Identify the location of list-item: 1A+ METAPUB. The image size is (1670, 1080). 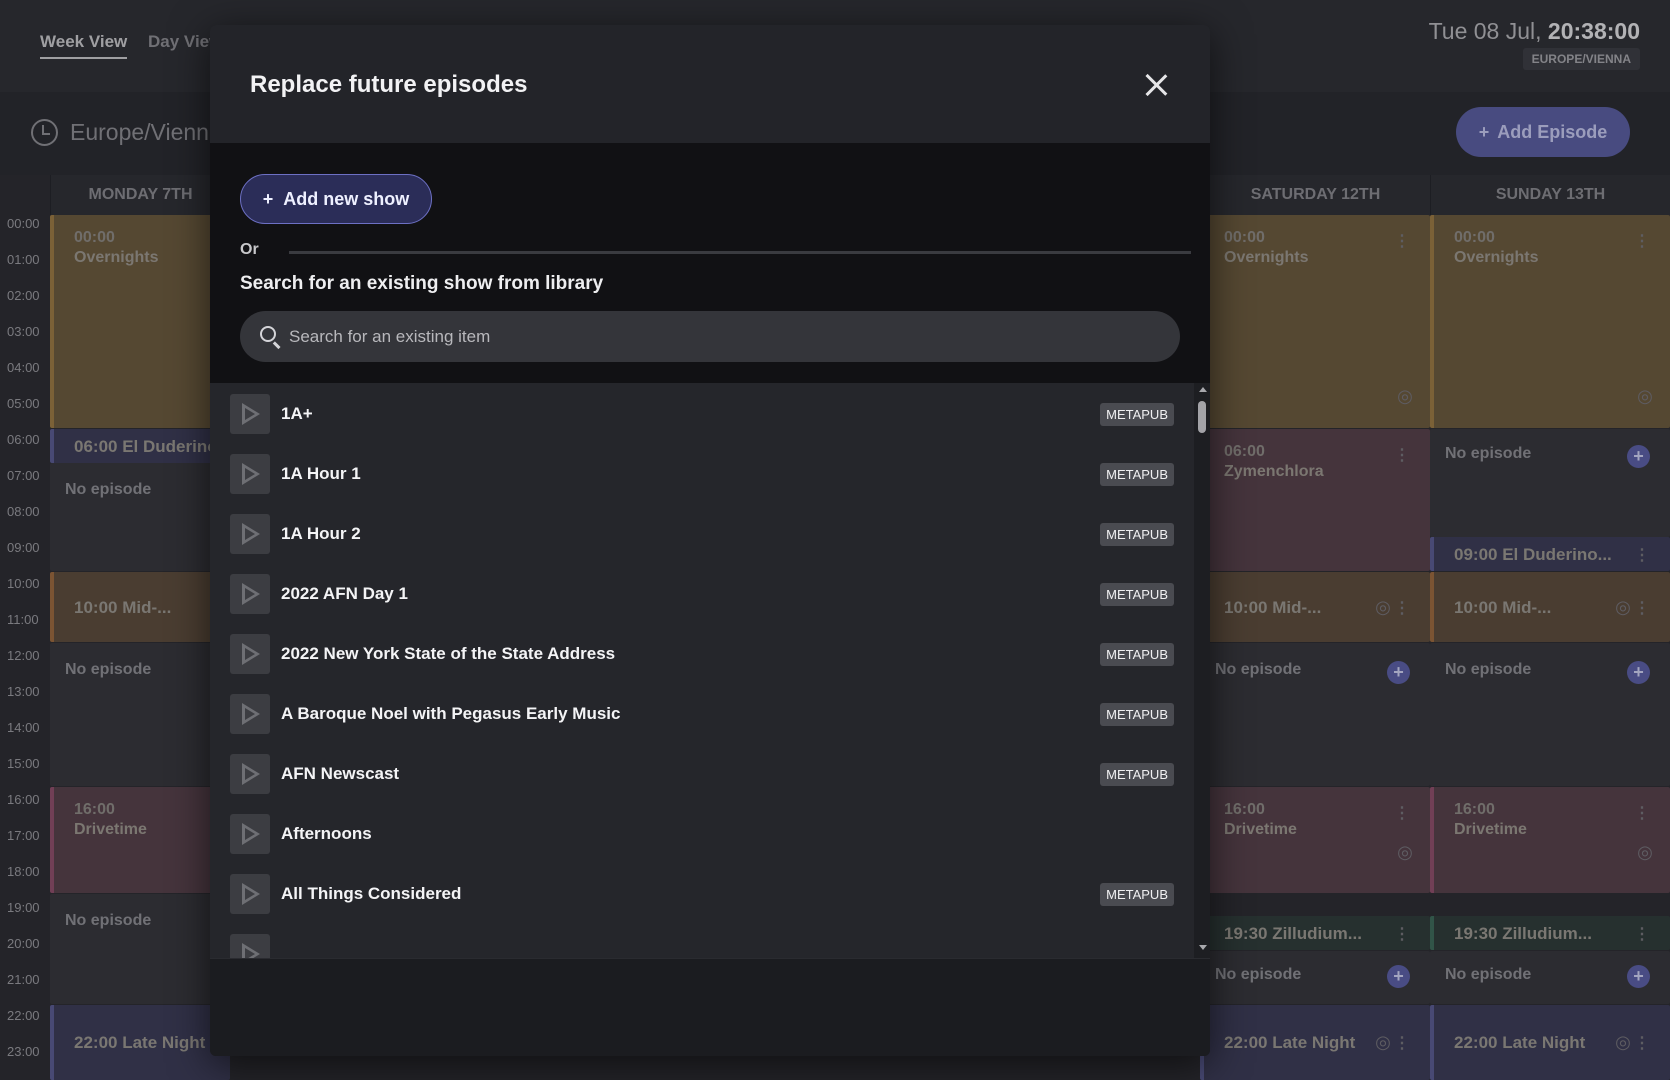
(702, 414).